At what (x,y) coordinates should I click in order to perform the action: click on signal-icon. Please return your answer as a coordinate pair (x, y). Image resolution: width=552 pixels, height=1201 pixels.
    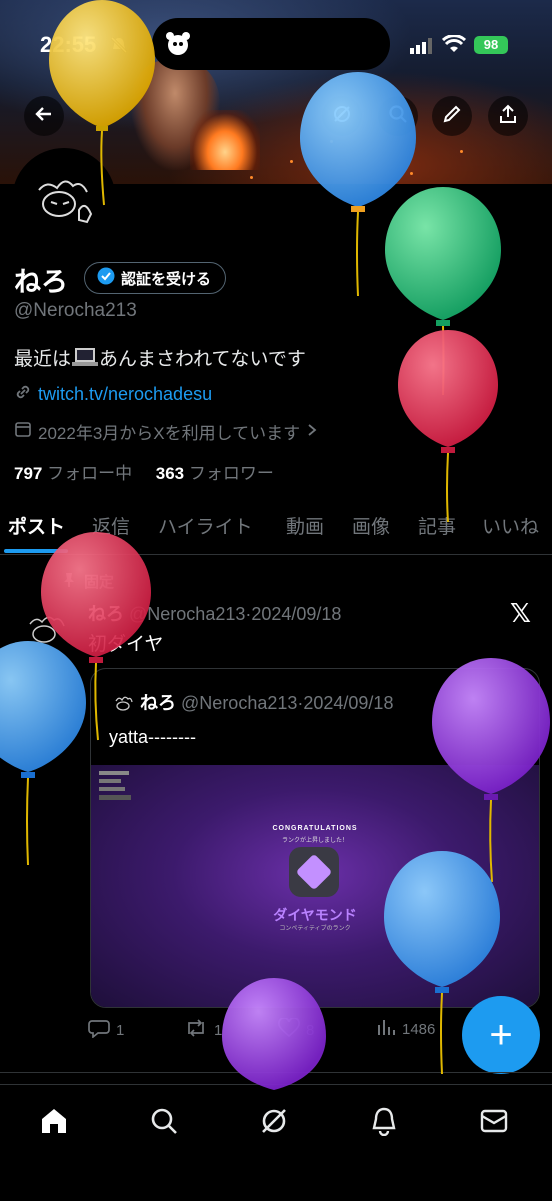
    Looking at the image, I should click on (422, 48).